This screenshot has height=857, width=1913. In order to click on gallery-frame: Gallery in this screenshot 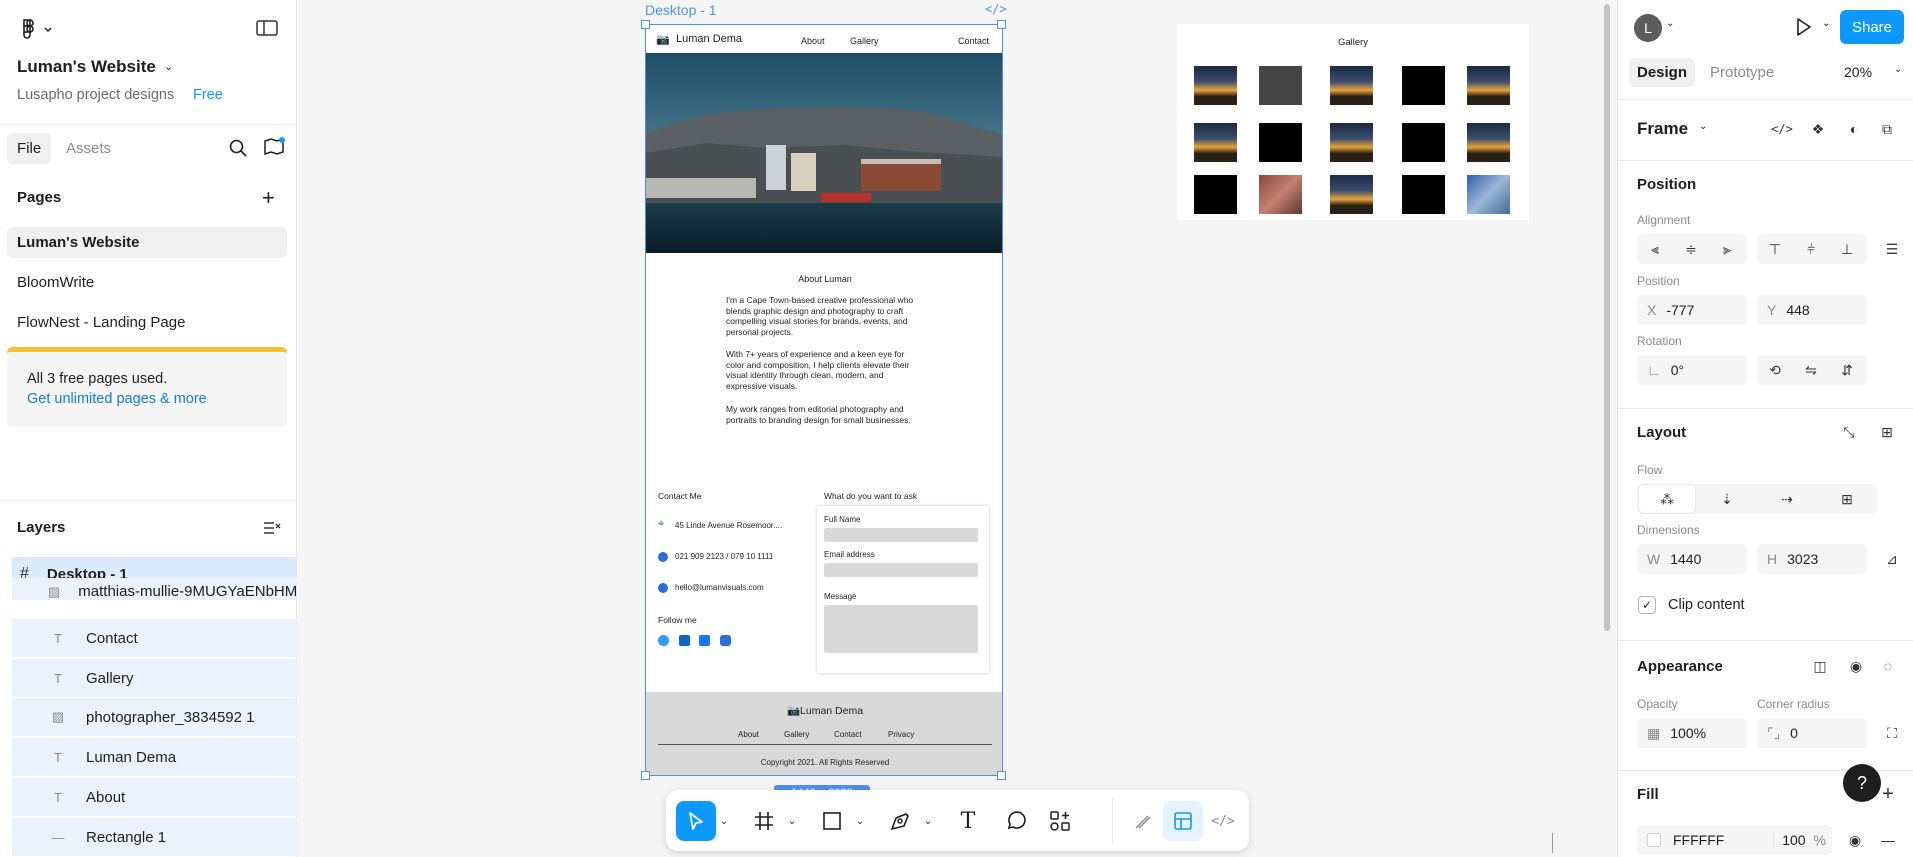, I will do `click(1353, 122)`.